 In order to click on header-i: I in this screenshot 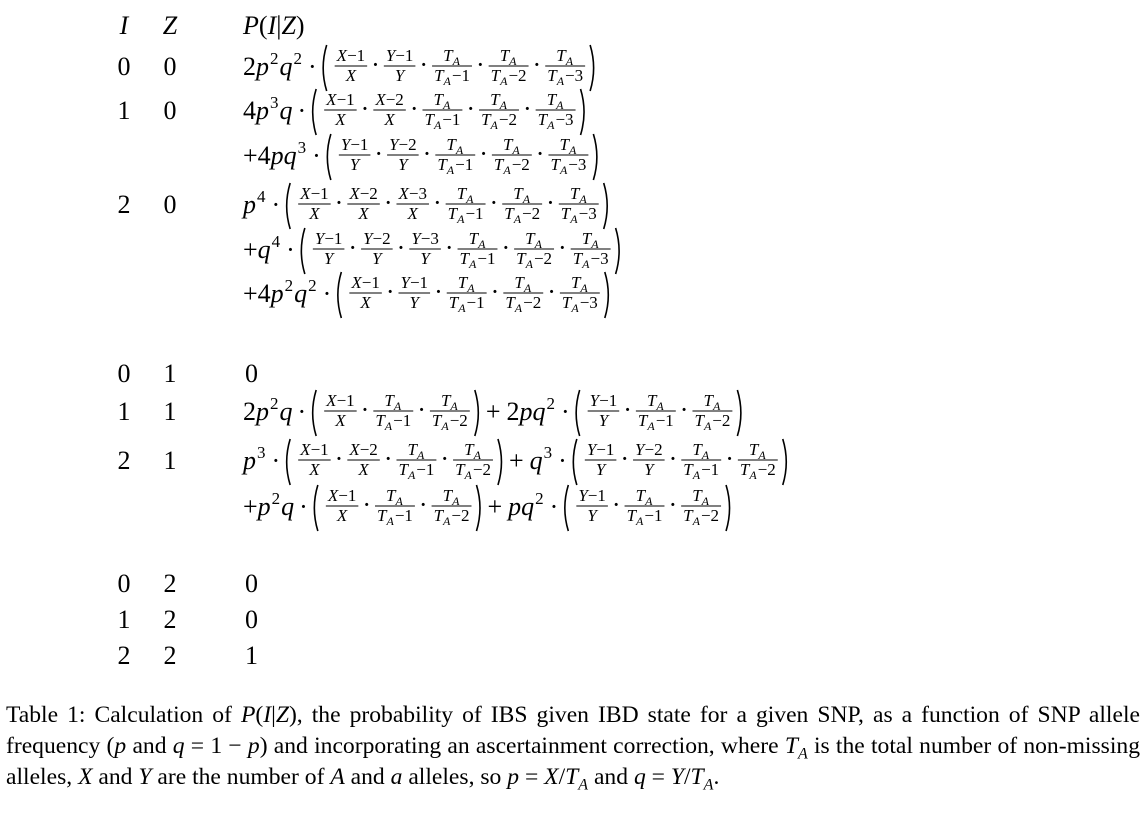, I will do `click(124, 25)`.